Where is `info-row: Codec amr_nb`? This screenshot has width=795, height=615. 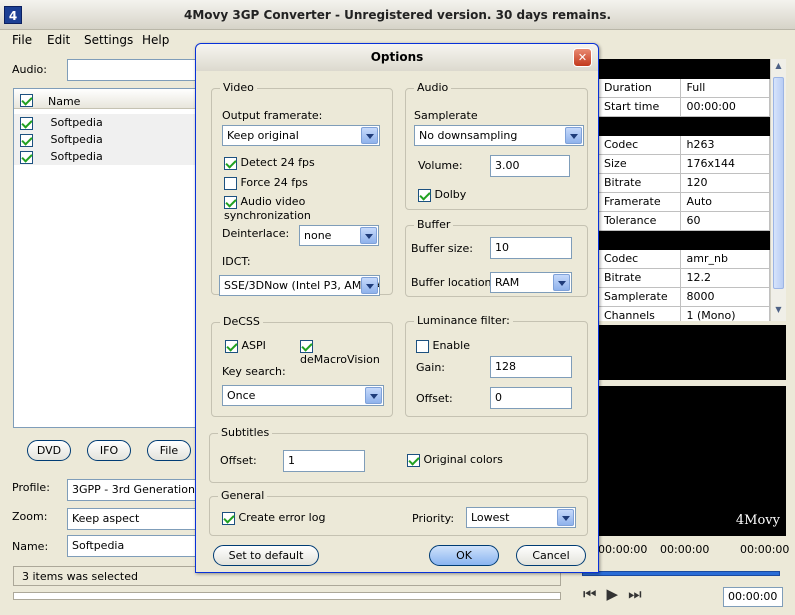
info-row: Codec amr_nb is located at coordinates (684, 259).